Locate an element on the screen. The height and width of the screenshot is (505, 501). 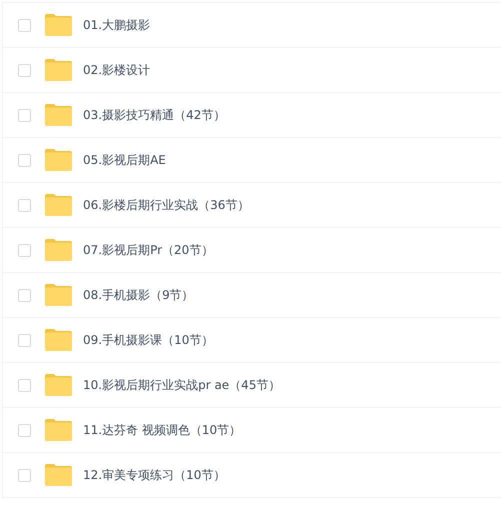
folder-name: 08.手机摄影（9节） is located at coordinates (138, 295).